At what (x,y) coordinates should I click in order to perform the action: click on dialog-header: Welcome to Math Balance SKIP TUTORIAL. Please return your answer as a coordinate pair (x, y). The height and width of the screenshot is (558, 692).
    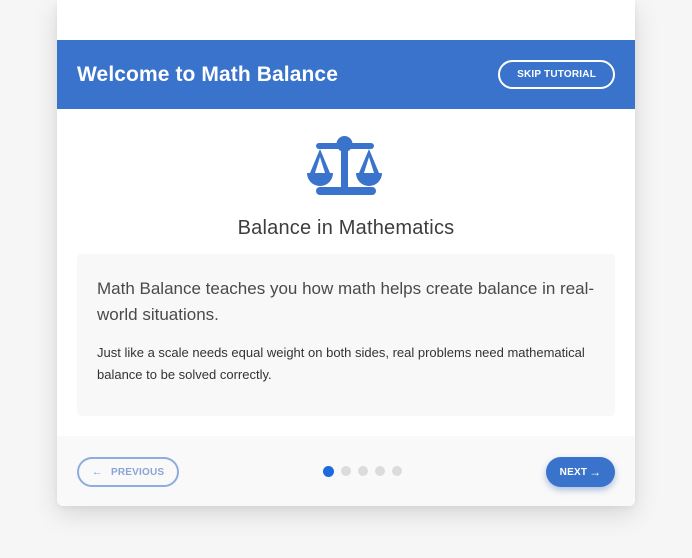
    Looking at the image, I should click on (346, 74).